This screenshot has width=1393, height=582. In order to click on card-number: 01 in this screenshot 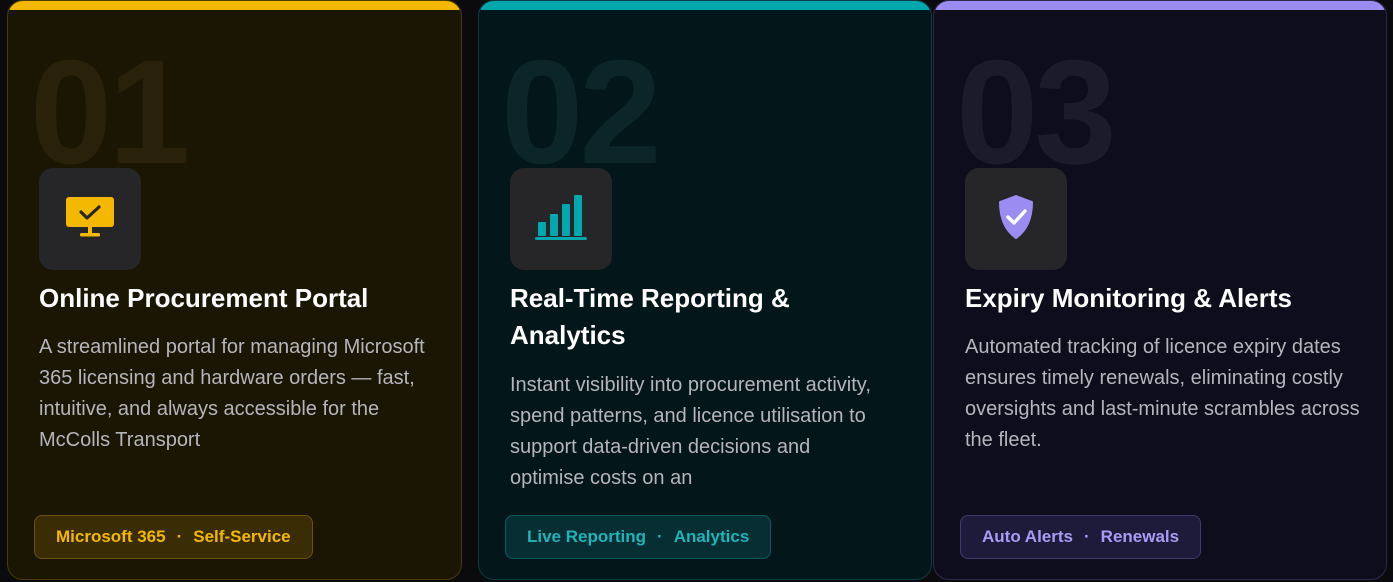, I will do `click(110, 112)`.